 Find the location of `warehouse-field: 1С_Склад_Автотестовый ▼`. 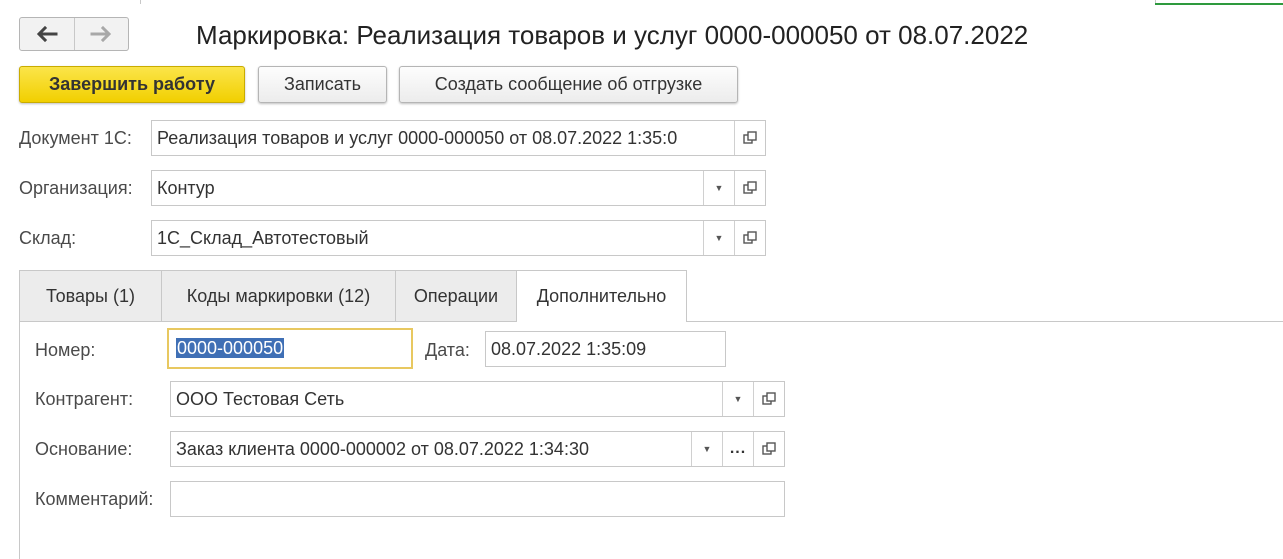

warehouse-field: 1С_Склад_Автотестовый ▼ is located at coordinates (458, 238).